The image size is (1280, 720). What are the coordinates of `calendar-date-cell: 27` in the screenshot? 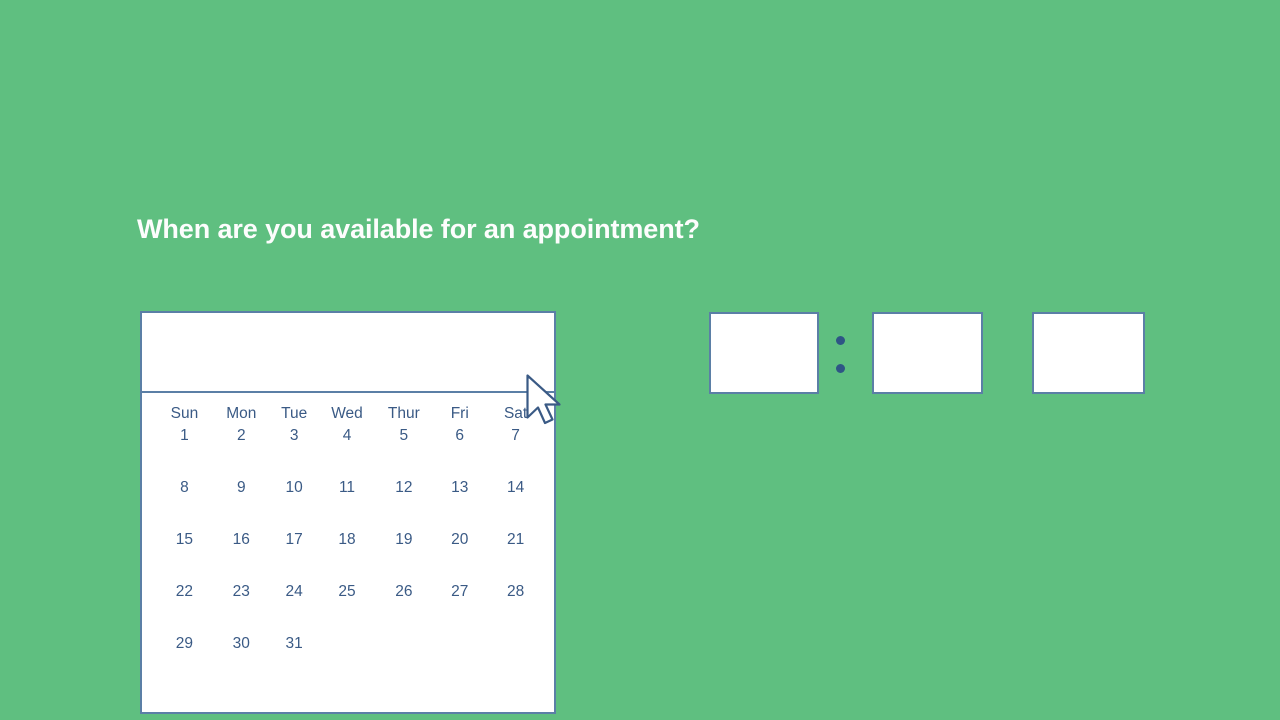 It's located at (459, 591).